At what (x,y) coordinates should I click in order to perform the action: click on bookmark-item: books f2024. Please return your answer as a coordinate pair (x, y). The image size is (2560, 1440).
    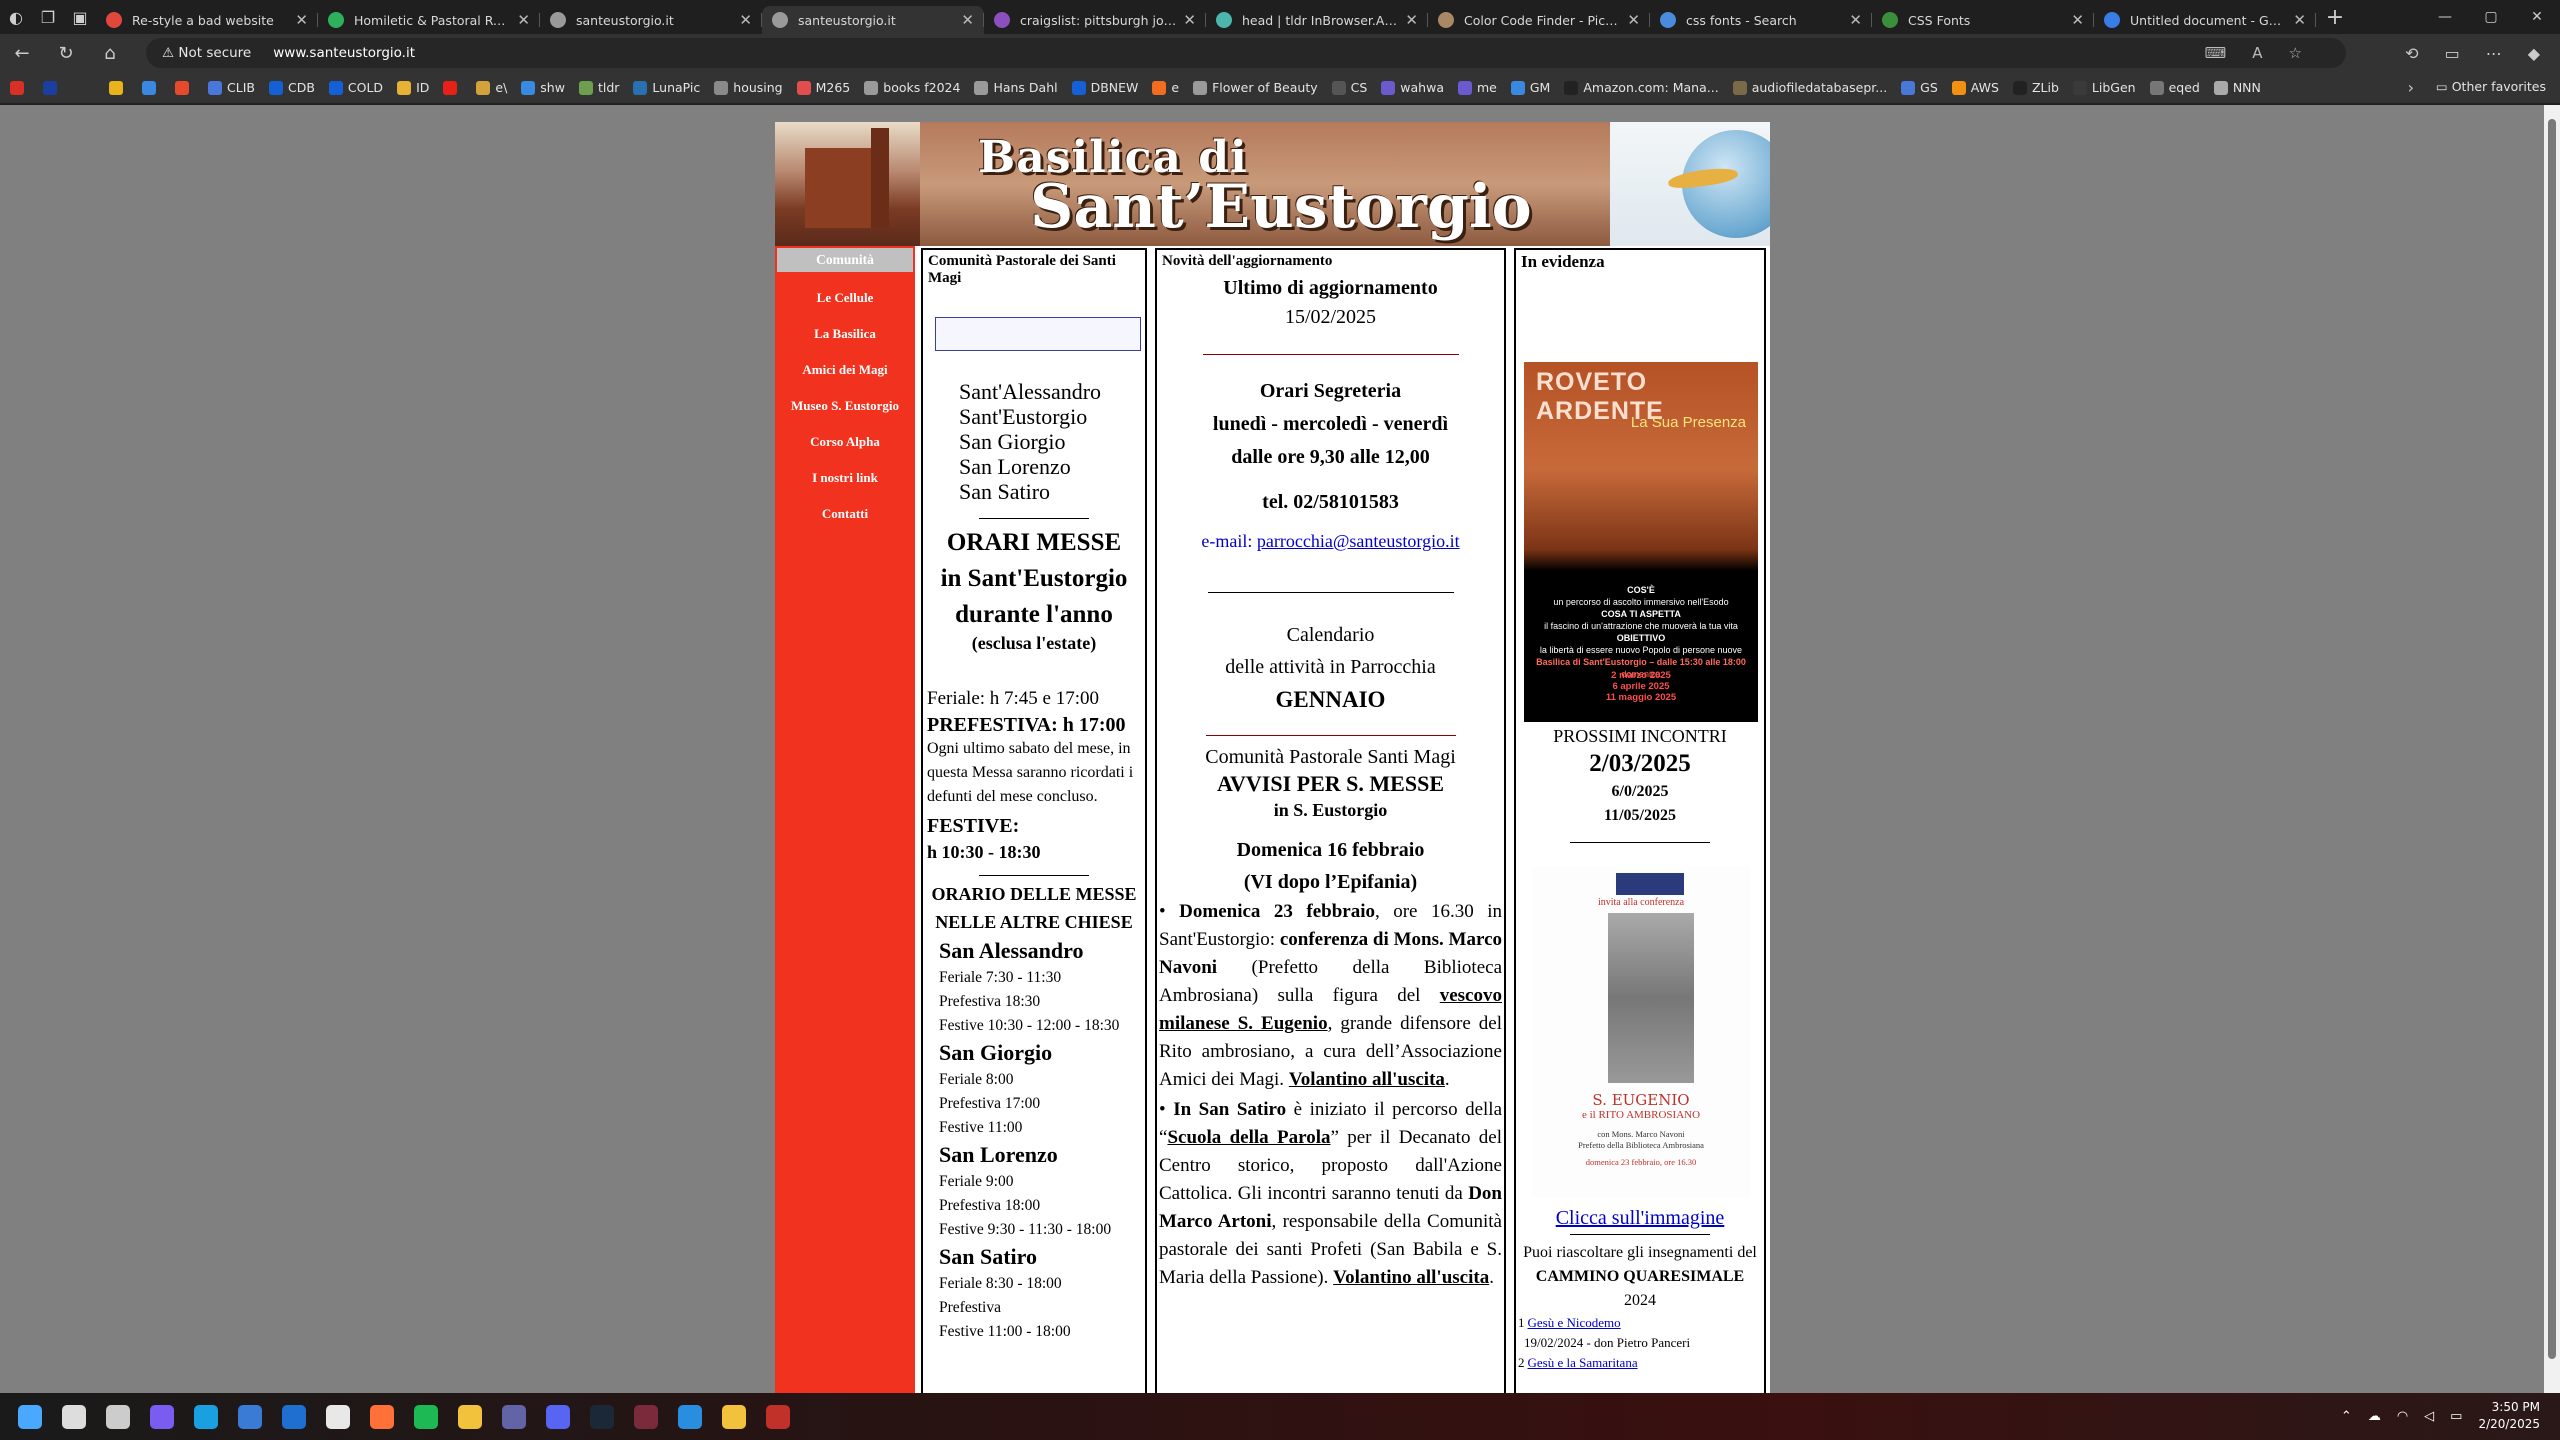
    Looking at the image, I should click on (912, 87).